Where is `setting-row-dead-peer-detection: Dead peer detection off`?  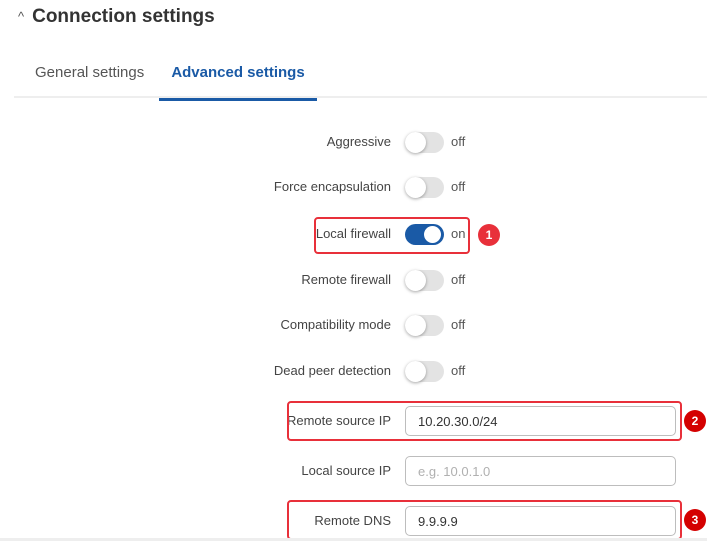 setting-row-dead-peer-detection: Dead peer detection off is located at coordinates (353, 372).